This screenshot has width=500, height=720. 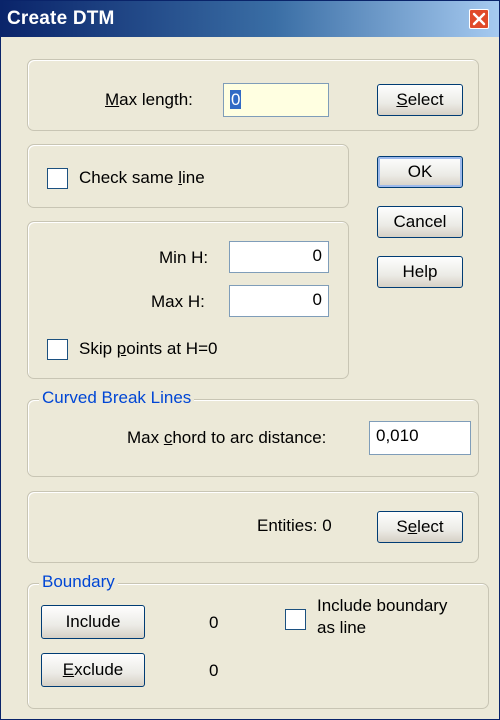 What do you see at coordinates (142, 177) in the screenshot?
I see `check-same-line-label: Check same line` at bounding box center [142, 177].